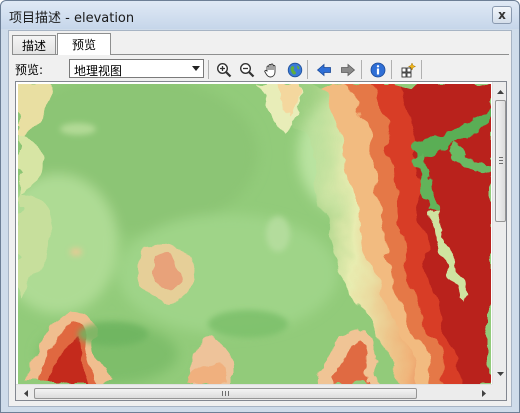 Image resolution: width=520 pixels, height=413 pixels. Describe the element at coordinates (260, 69) in the screenshot. I see `preview-toolbar: 预览: 地理视图` at that location.